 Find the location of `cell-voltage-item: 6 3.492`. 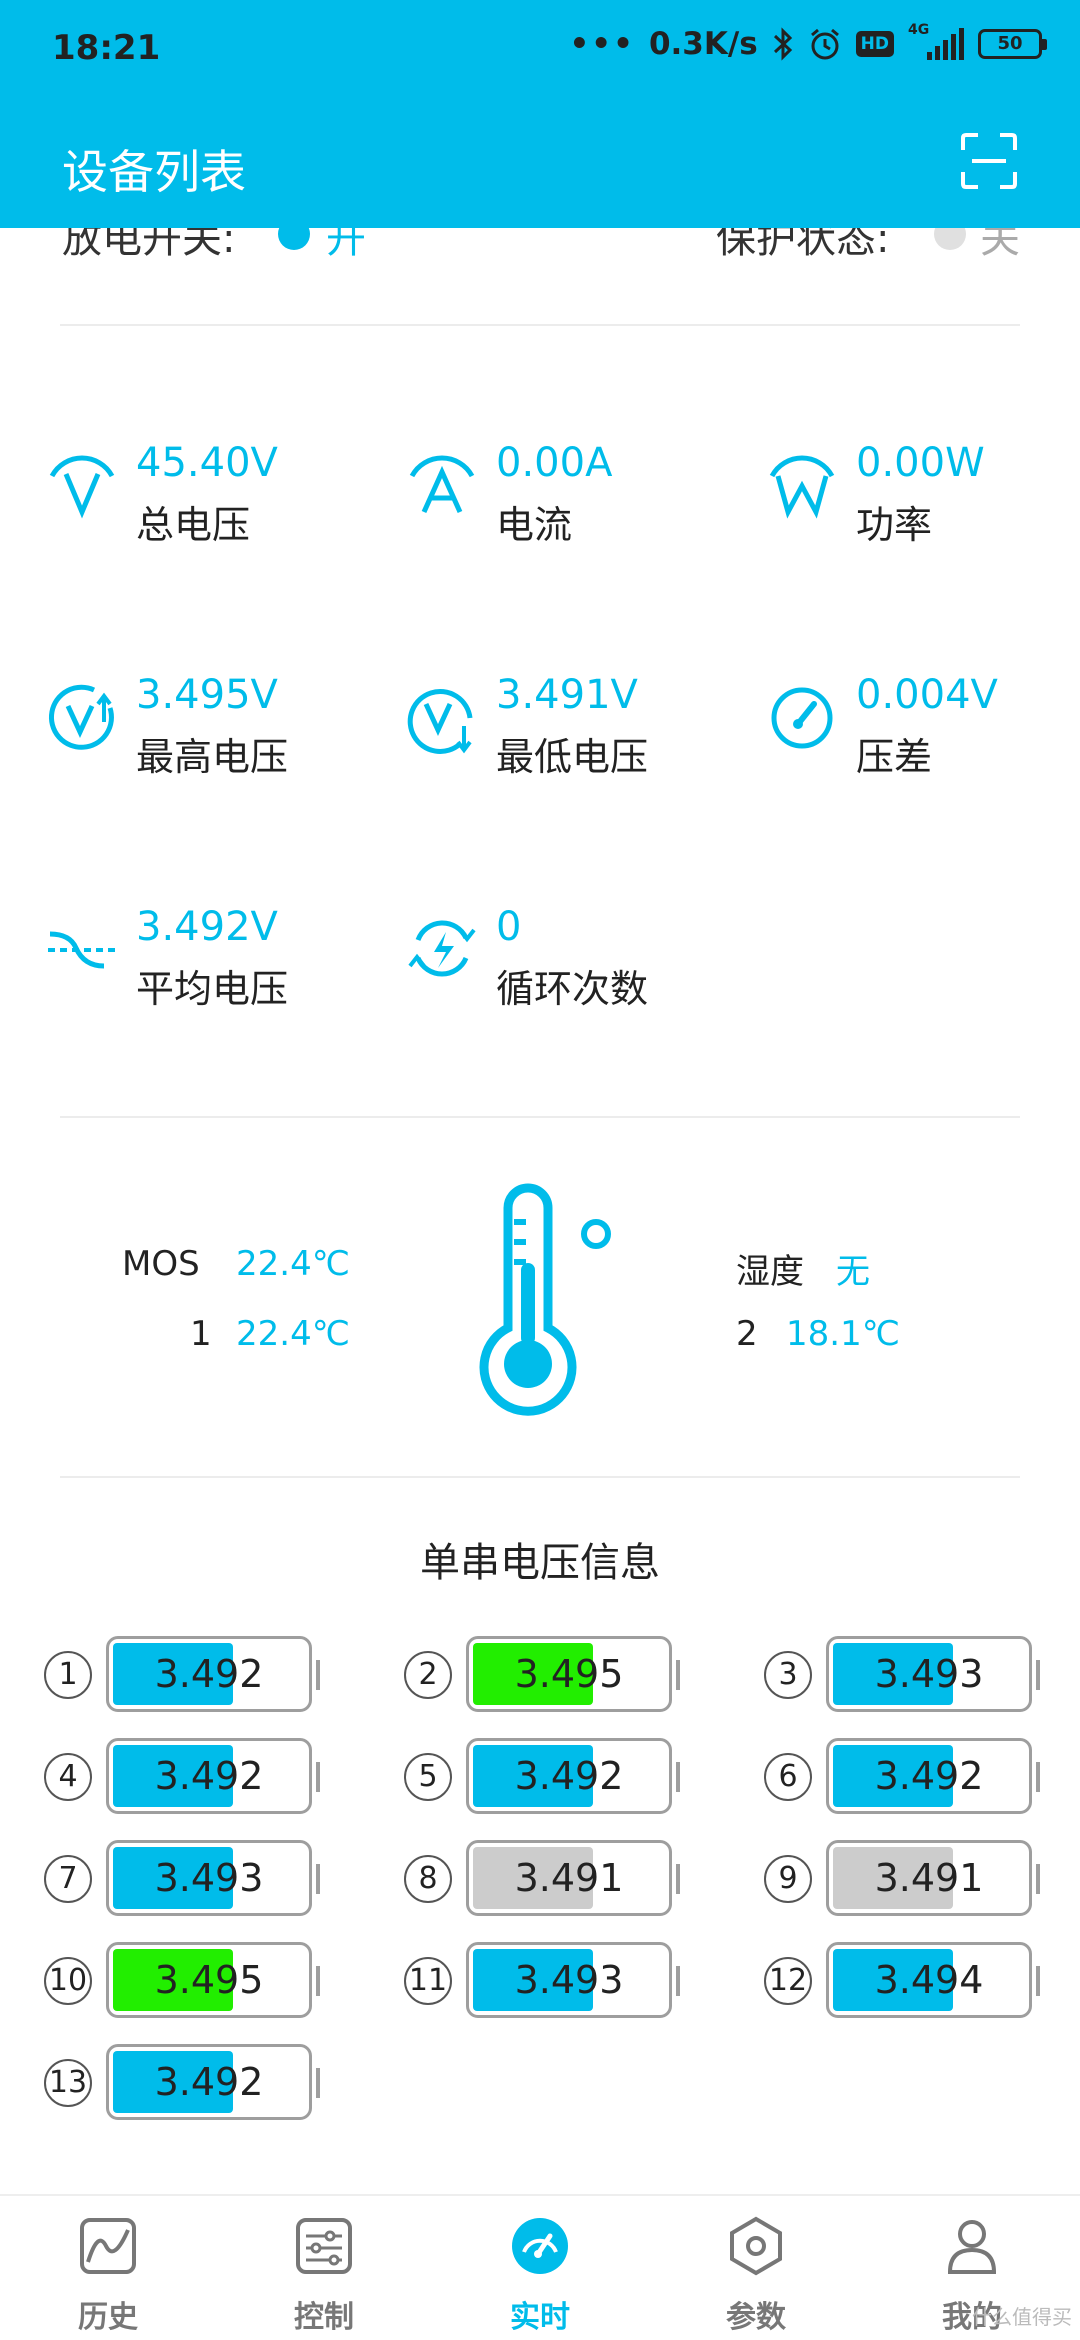

cell-voltage-item: 6 3.492 is located at coordinates (914, 1777).